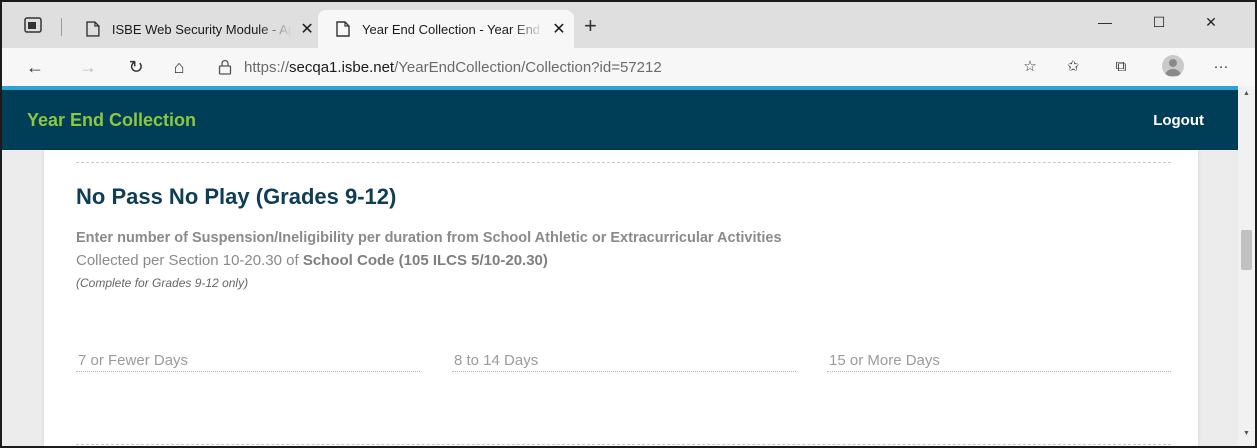 This screenshot has width=1257, height=448. I want to click on scroll-up-icon: ▲, so click(1246, 96).